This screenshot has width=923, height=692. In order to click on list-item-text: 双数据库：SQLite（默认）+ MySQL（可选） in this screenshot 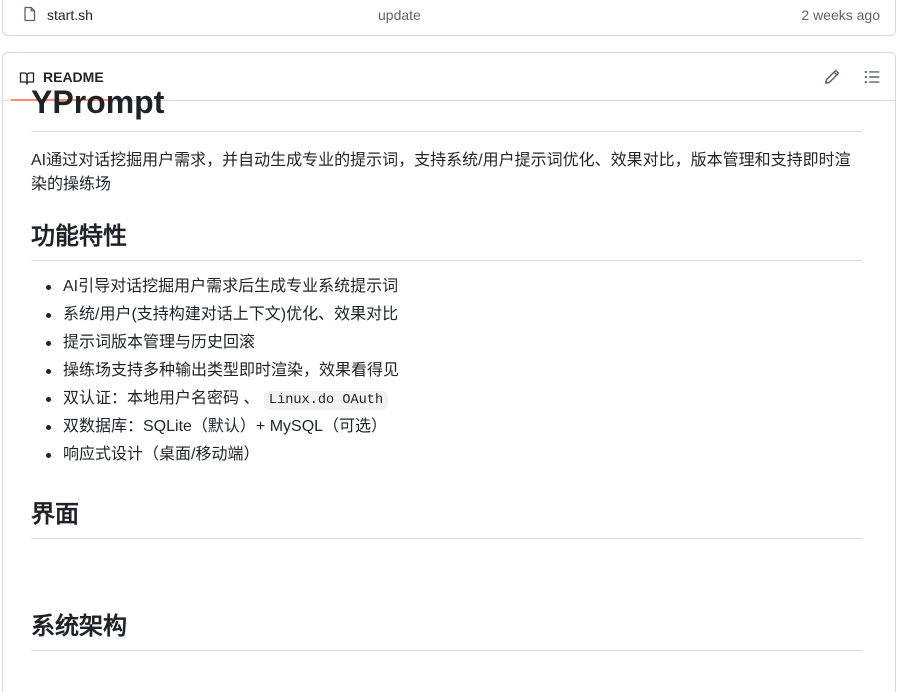, I will do `click(225, 426)`.